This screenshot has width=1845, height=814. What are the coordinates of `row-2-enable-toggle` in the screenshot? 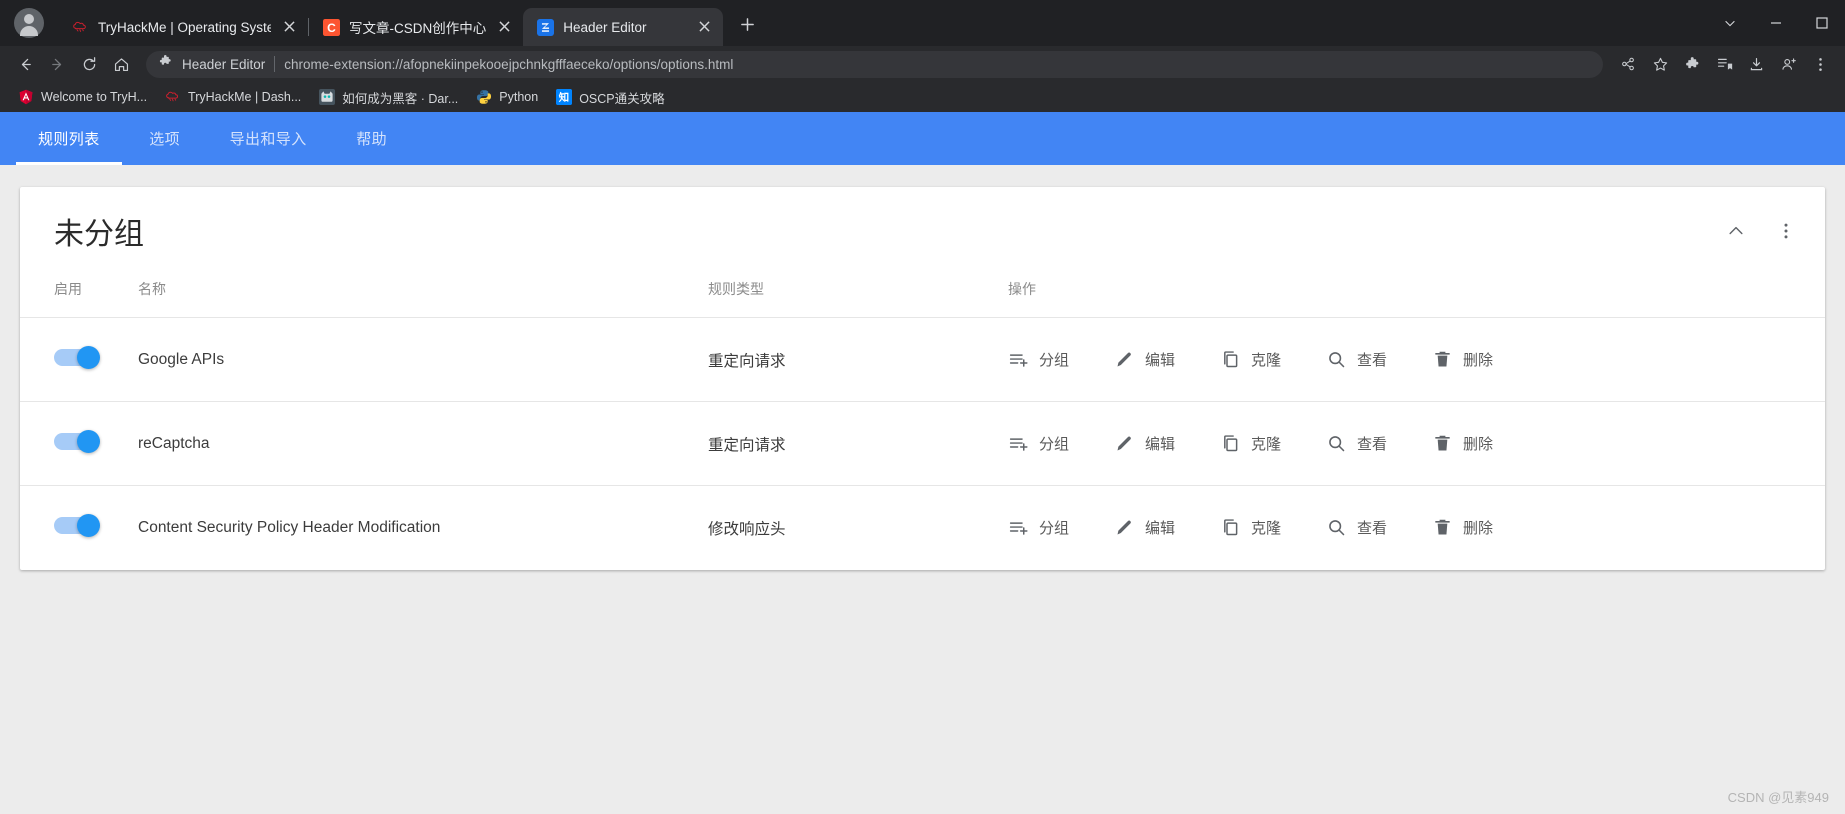 It's located at (77, 441).